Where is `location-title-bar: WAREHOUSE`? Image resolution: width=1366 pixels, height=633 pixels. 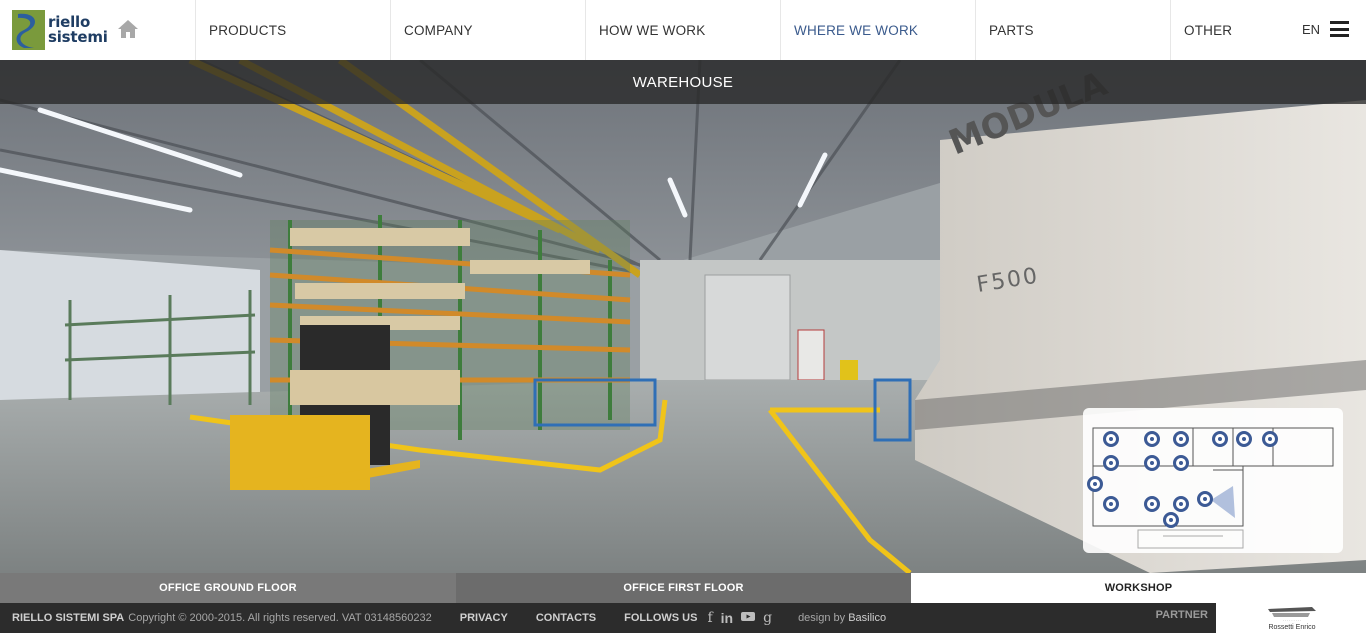 location-title-bar: WAREHOUSE is located at coordinates (683, 82).